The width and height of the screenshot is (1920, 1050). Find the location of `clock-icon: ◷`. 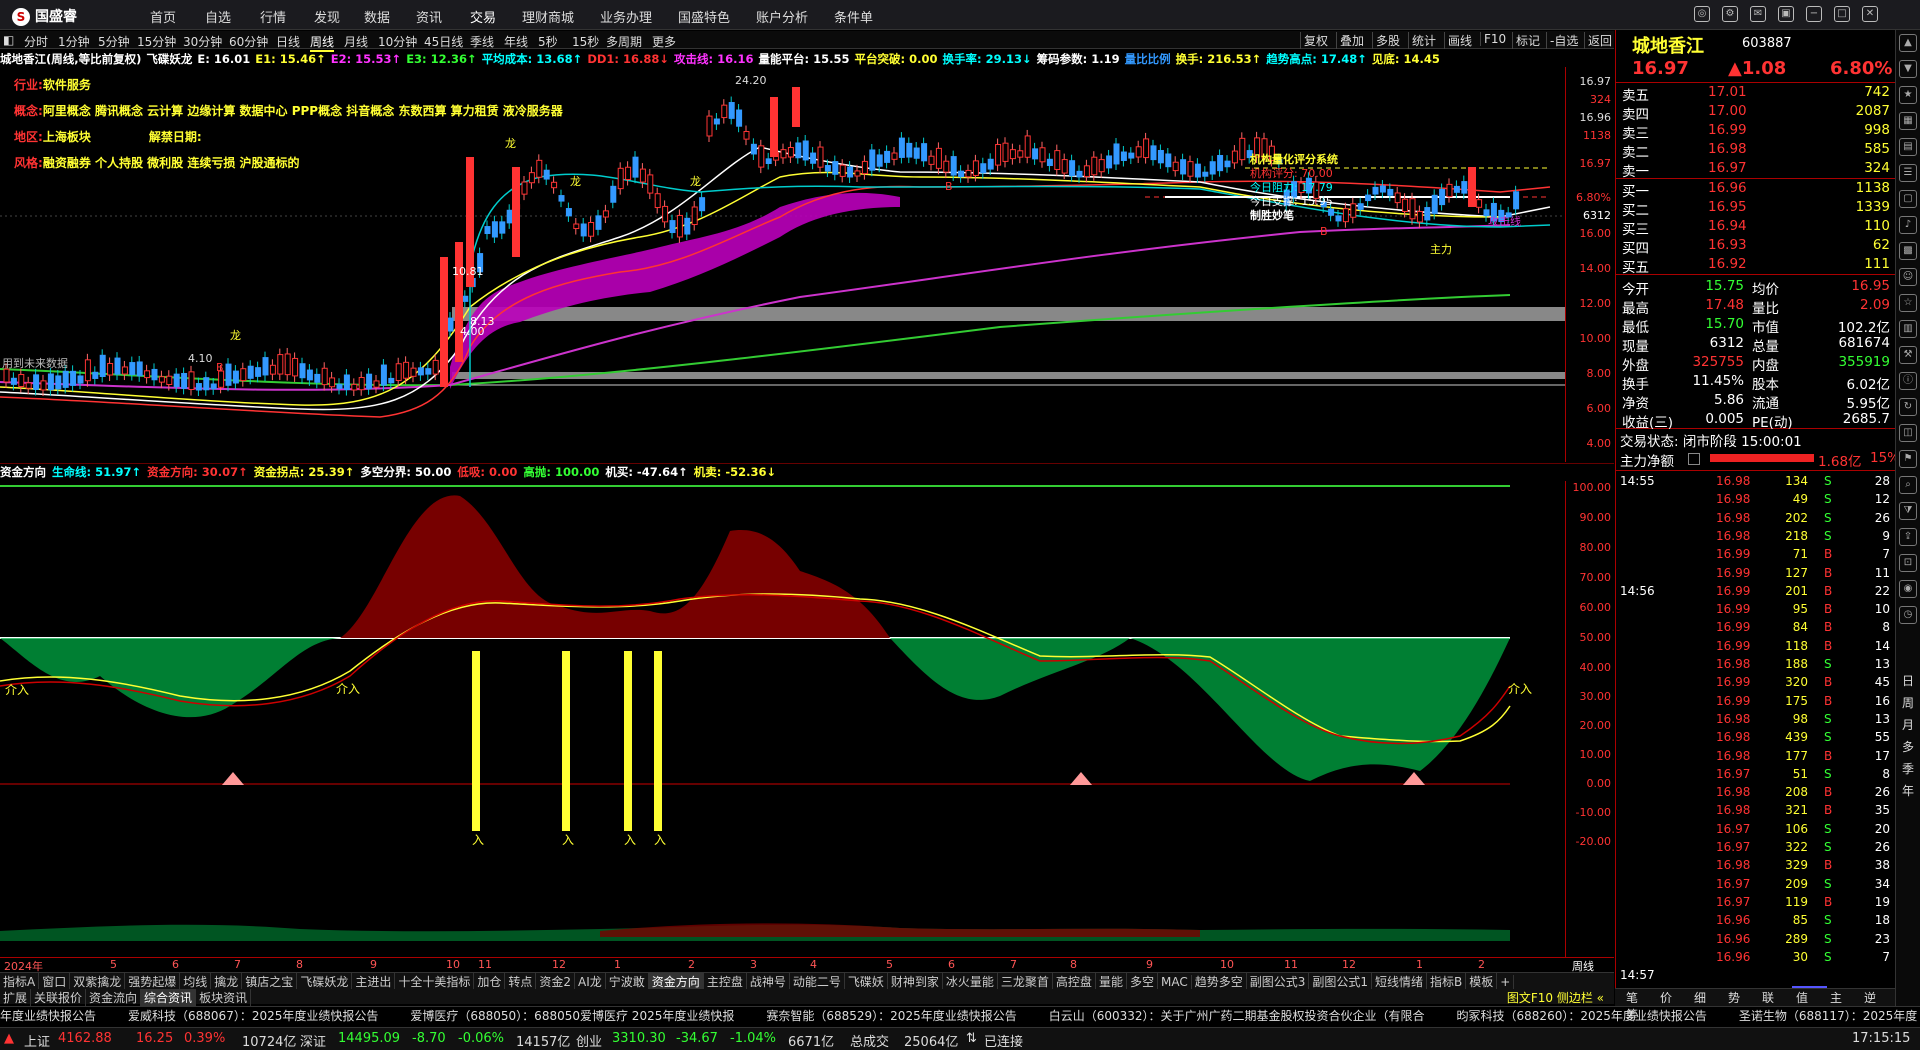

clock-icon: ◷ is located at coordinates (1908, 615).